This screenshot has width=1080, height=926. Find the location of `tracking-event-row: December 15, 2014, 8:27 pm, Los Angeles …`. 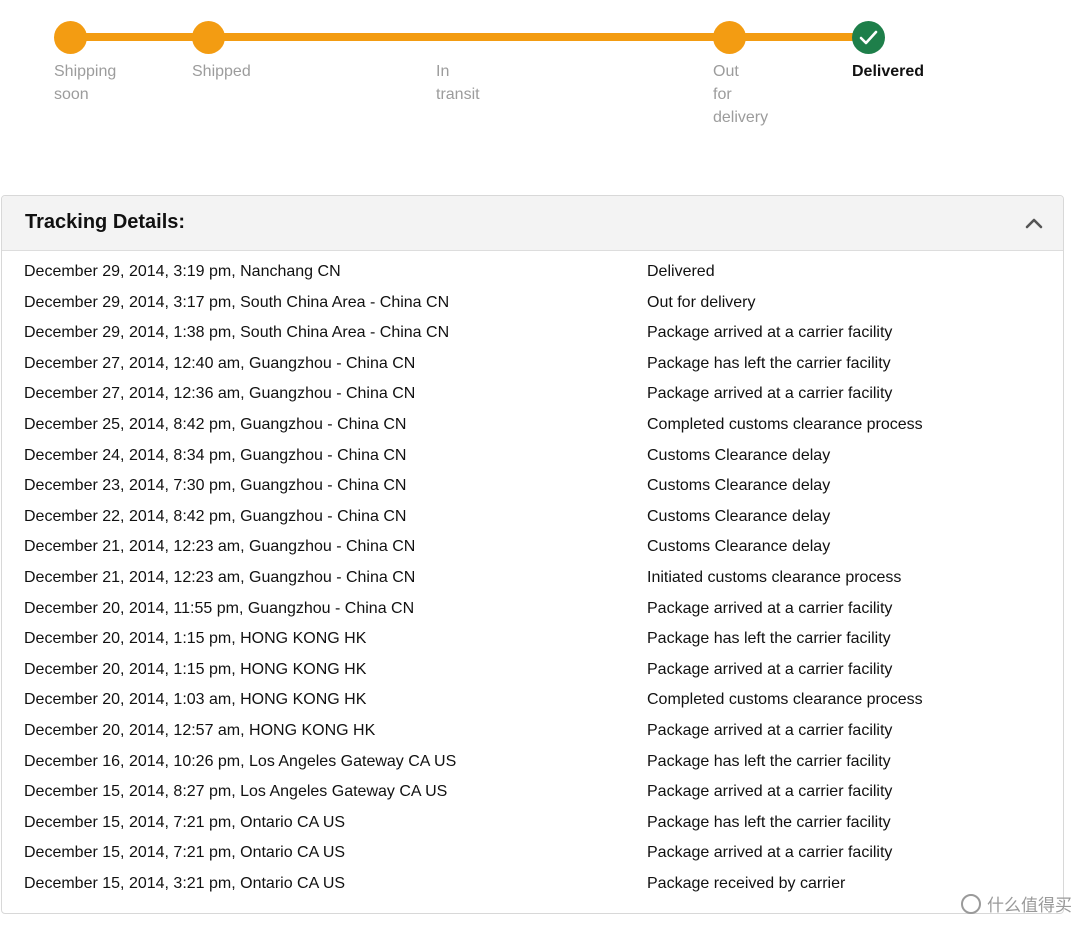

tracking-event-row: December 15, 2014, 8:27 pm, Los Angeles … is located at coordinates (532, 796).